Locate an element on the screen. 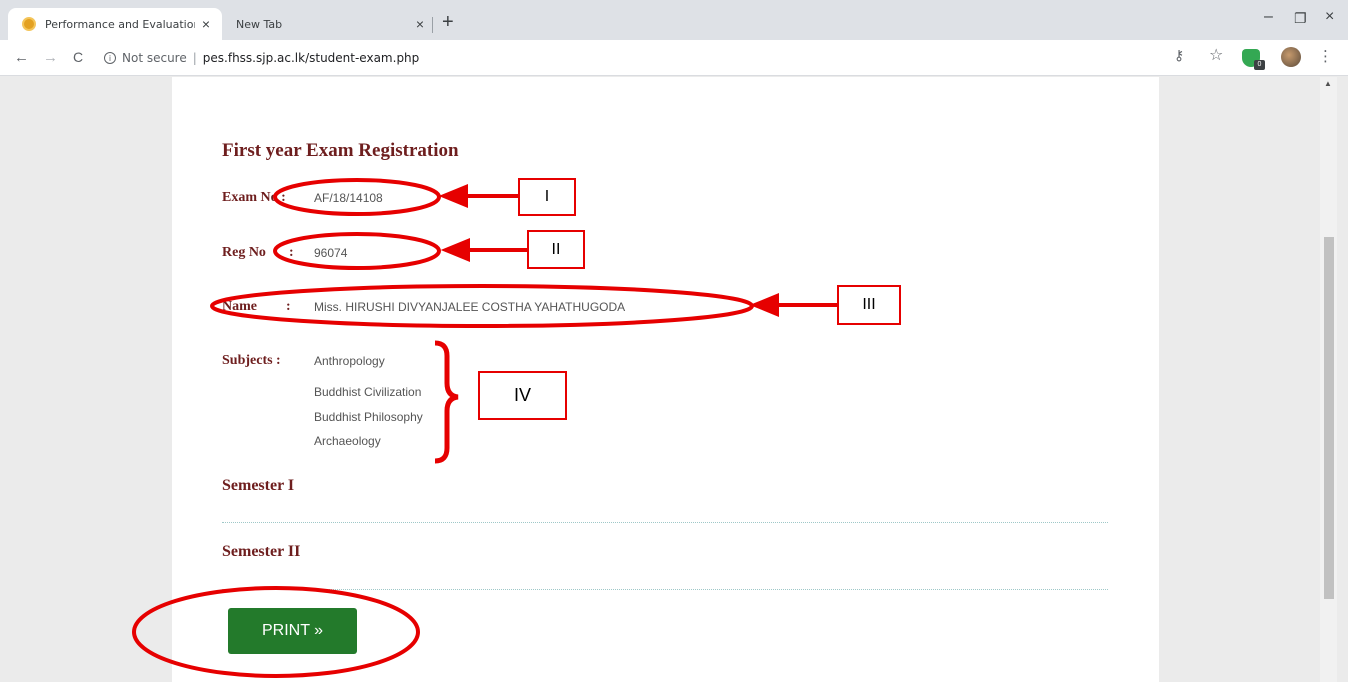  reg-no-colon: : is located at coordinates (291, 252).